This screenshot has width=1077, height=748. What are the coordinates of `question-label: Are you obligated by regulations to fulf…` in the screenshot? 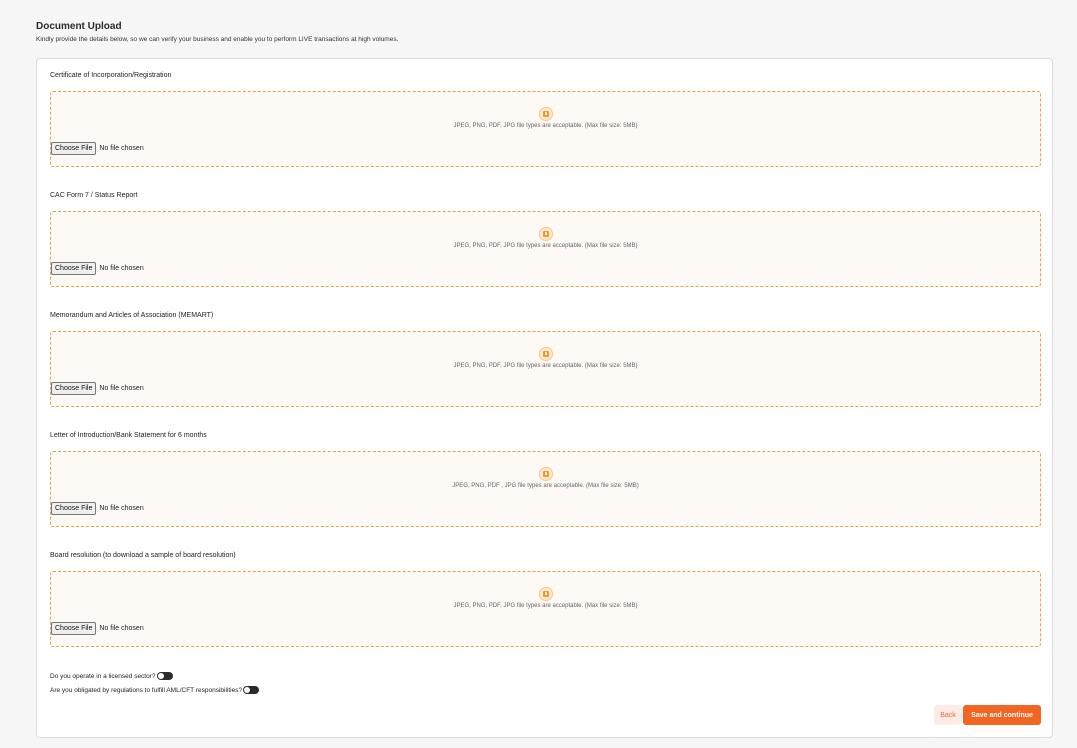 It's located at (146, 690).